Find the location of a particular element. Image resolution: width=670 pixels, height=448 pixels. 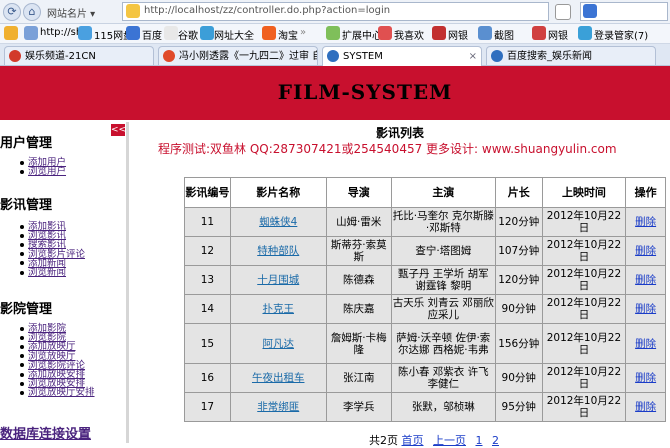

page-2-link: 2 is located at coordinates (495, 440).